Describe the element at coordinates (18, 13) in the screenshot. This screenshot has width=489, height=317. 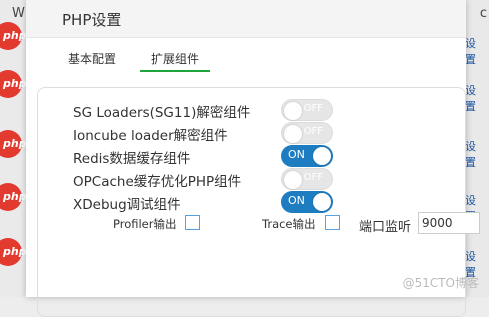
I see `background-partial-text: W` at that location.